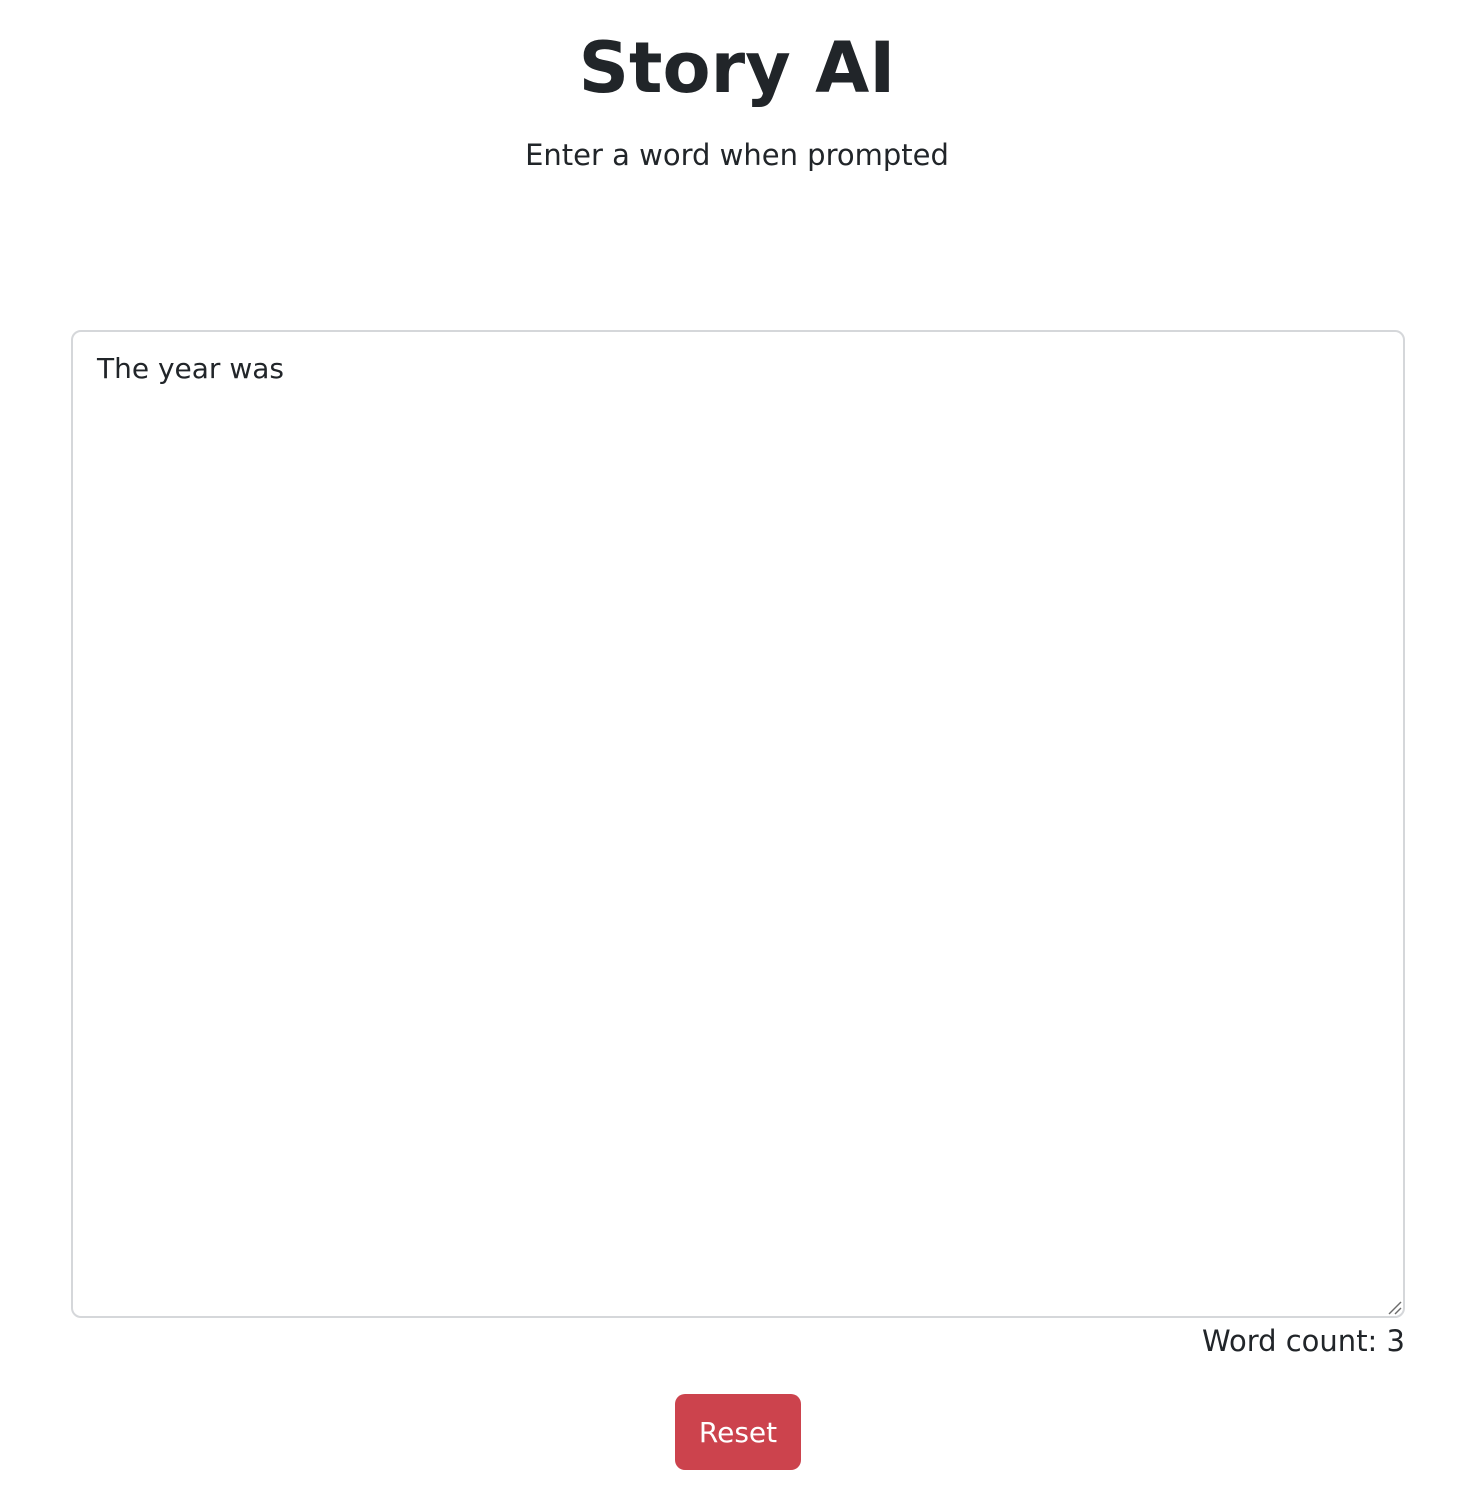  I want to click on resize-handle-icon, so click(1394, 1307).